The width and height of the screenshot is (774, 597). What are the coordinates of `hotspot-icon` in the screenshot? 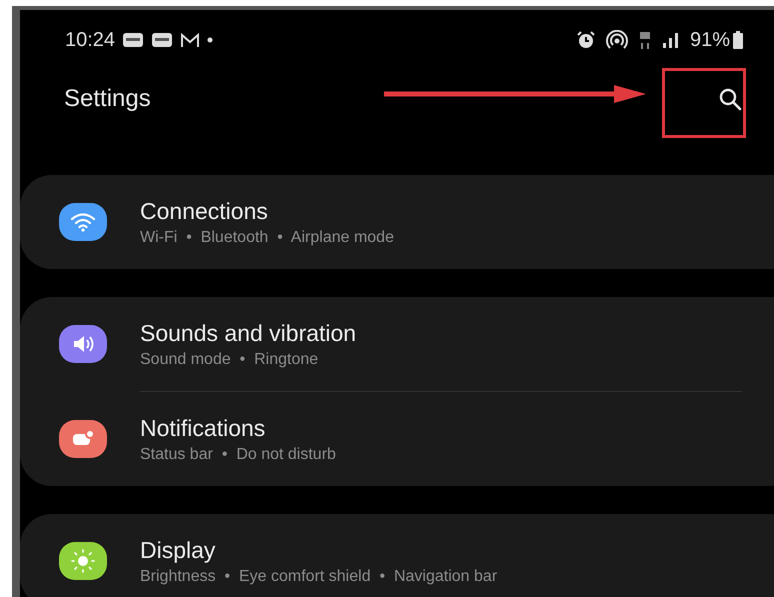 It's located at (617, 40).